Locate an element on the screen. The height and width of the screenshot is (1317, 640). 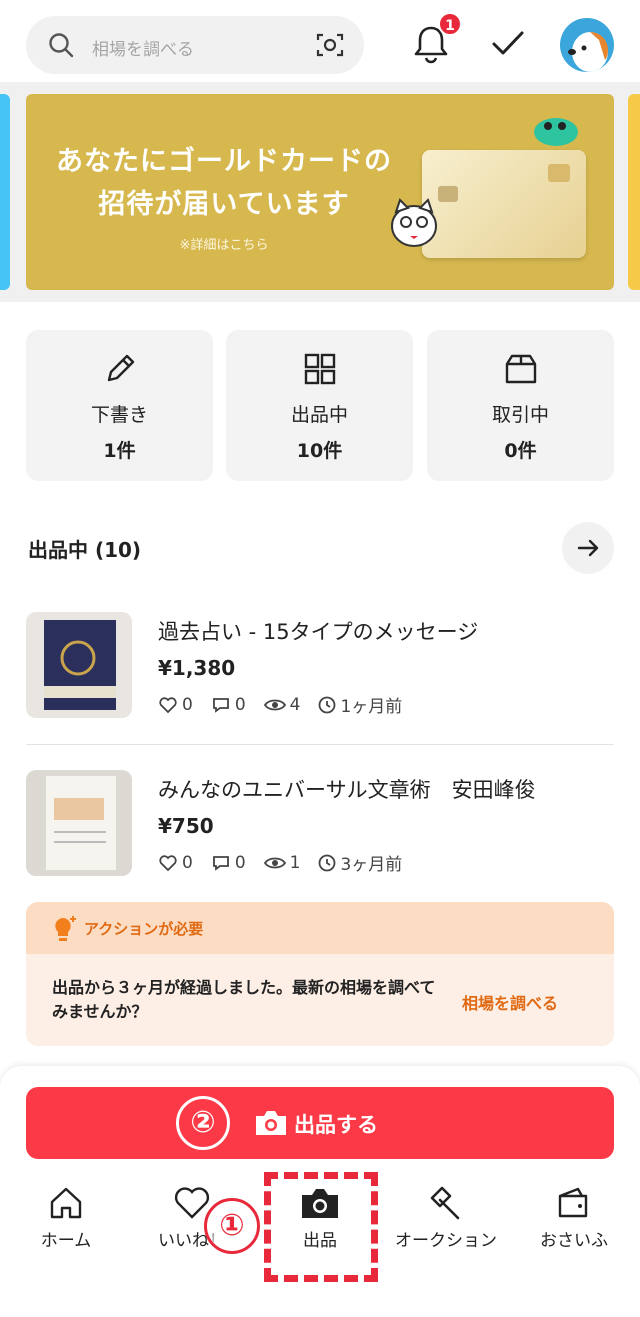
banner-headline: あなたにゴールドカードの 招待が届いています is located at coordinates (224, 183).